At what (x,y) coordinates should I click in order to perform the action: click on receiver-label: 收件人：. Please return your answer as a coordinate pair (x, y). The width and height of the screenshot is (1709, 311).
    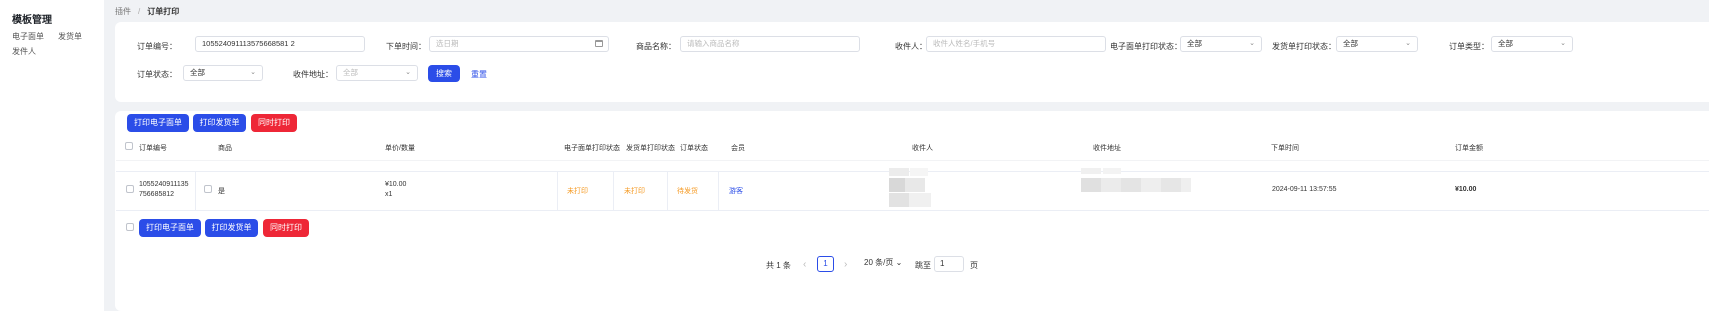
    Looking at the image, I should click on (911, 46).